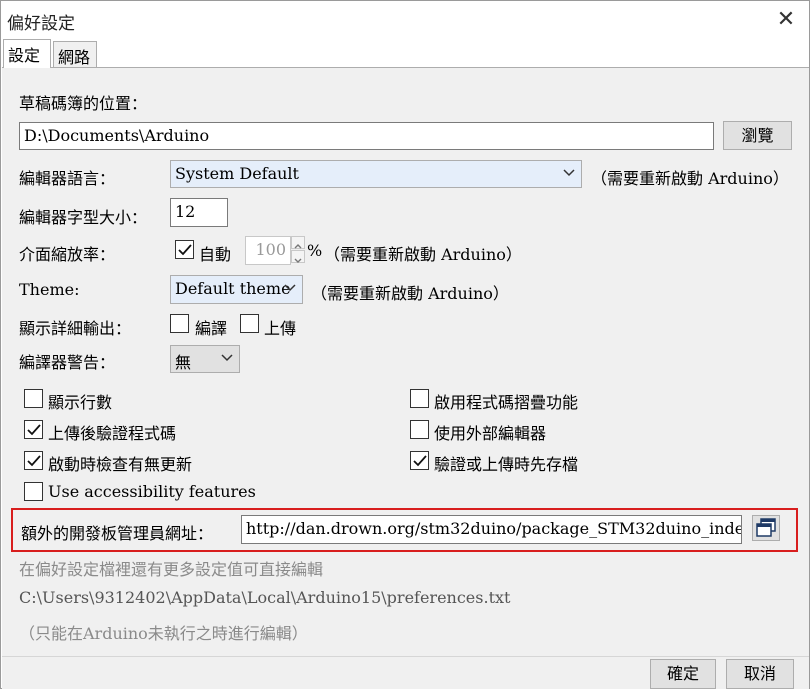 Image resolution: width=810 pixels, height=689 pixels. I want to click on save-before-verify-label: 驗證或上傳時先存檔, so click(506, 464).